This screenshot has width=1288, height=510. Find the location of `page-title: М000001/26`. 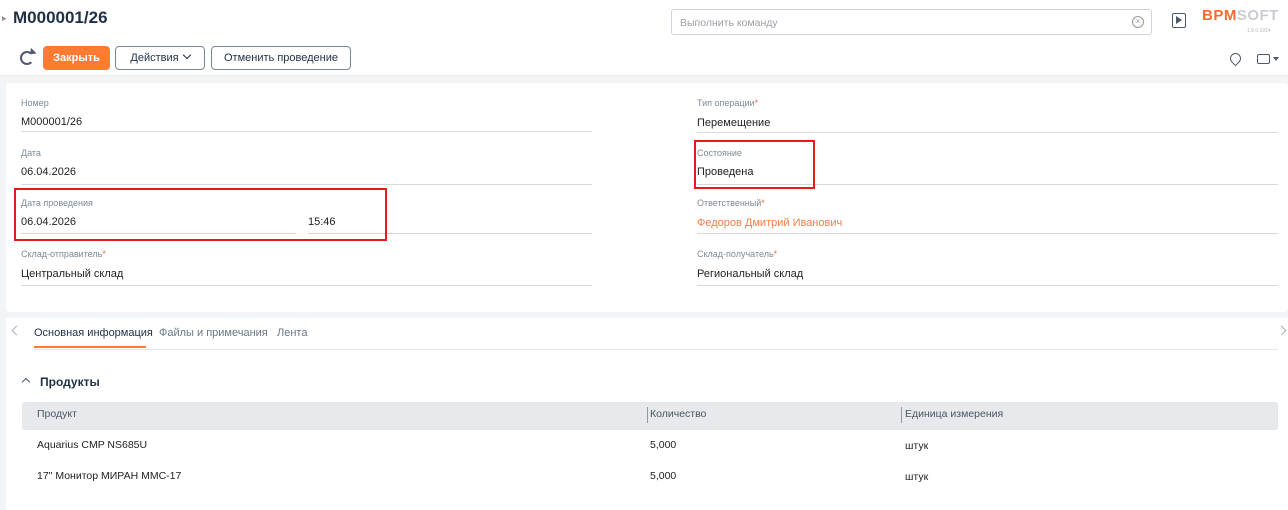

page-title: М000001/26 is located at coordinates (60, 17).